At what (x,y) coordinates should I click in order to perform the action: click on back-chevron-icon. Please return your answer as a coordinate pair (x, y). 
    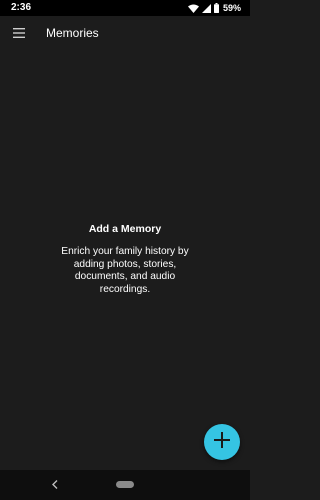
    Looking at the image, I should click on (55, 485).